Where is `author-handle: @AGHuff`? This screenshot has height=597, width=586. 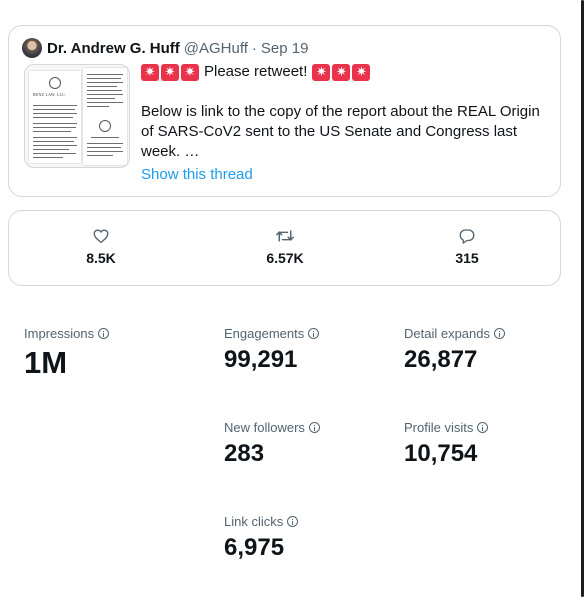
author-handle: @AGHuff is located at coordinates (216, 48).